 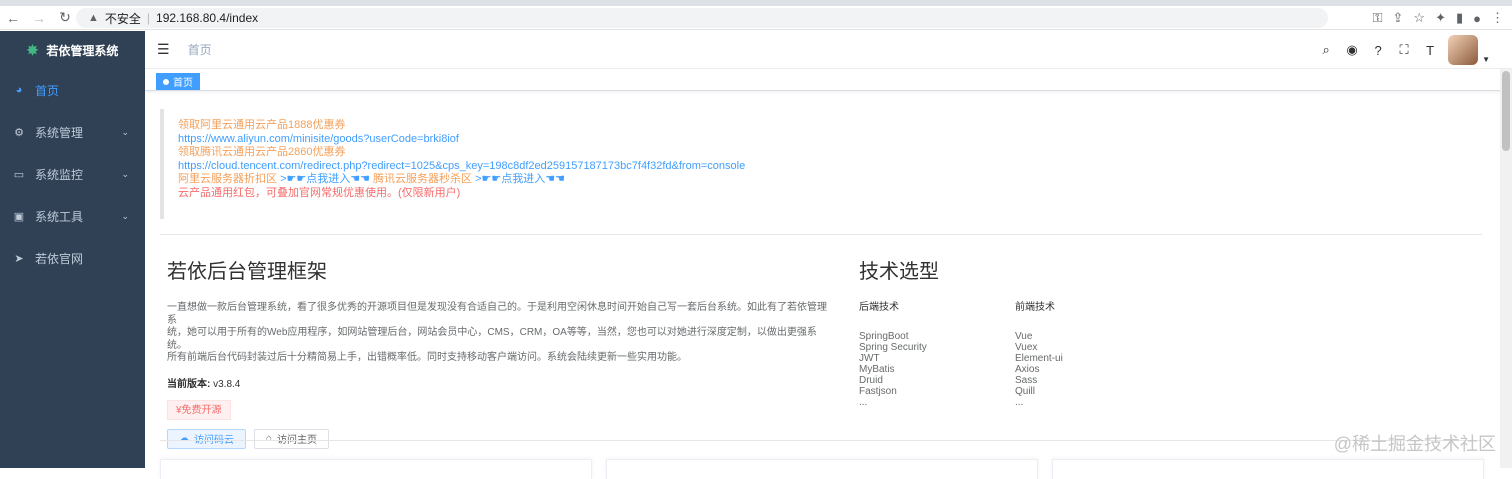 What do you see at coordinates (520, 179) in the screenshot?
I see `notice-tencent-link: >☛☛点我进入☚☚` at bounding box center [520, 179].